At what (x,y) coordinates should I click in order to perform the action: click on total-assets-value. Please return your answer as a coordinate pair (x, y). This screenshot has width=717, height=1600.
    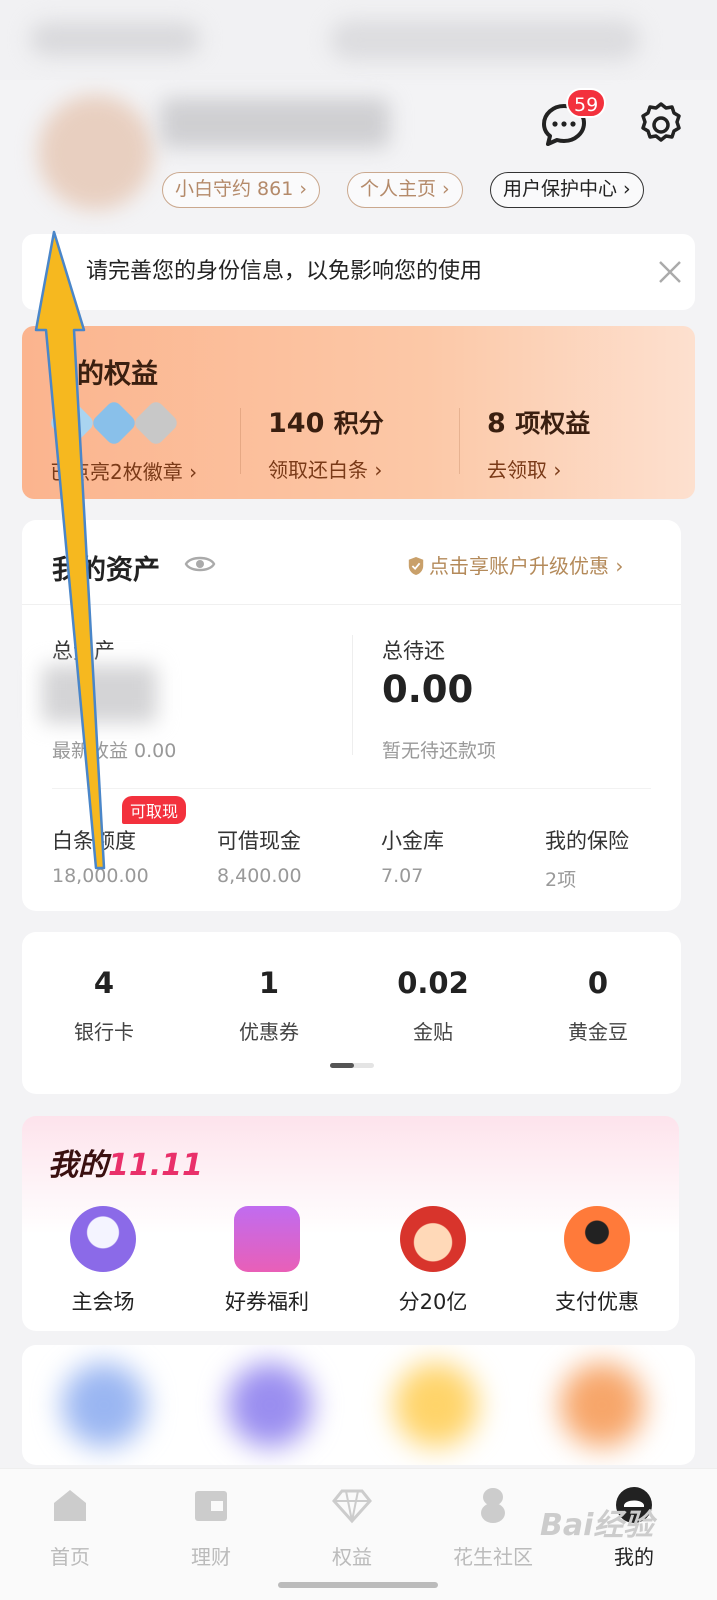
    Looking at the image, I should click on (99, 694).